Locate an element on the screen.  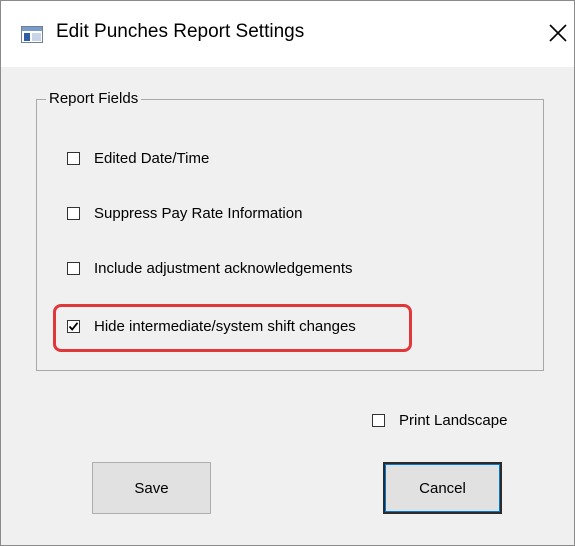
suppress-pay-rate-checkbox is located at coordinates (73, 213).